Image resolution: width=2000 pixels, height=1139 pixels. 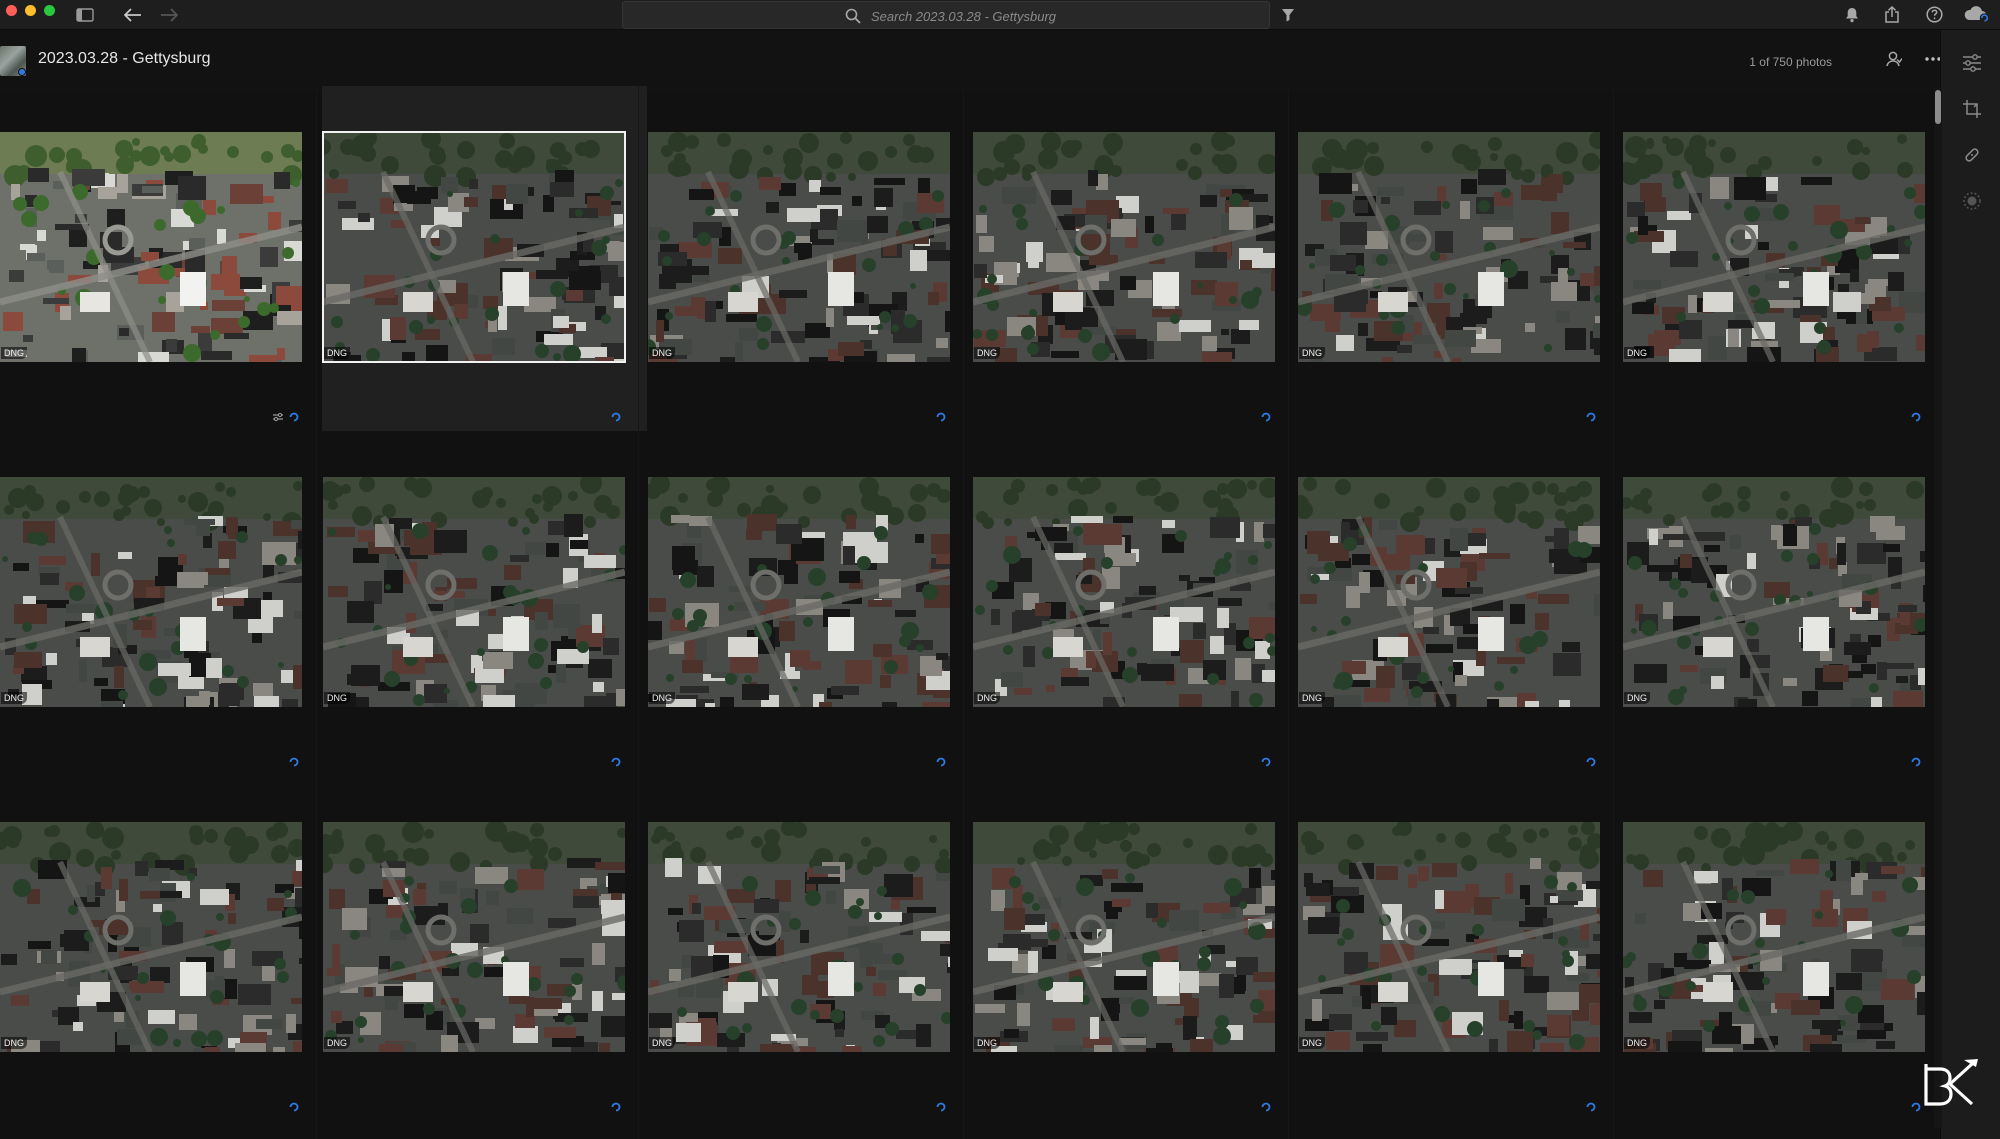 What do you see at coordinates (1894, 59) in the screenshot?
I see `people-icon` at bounding box center [1894, 59].